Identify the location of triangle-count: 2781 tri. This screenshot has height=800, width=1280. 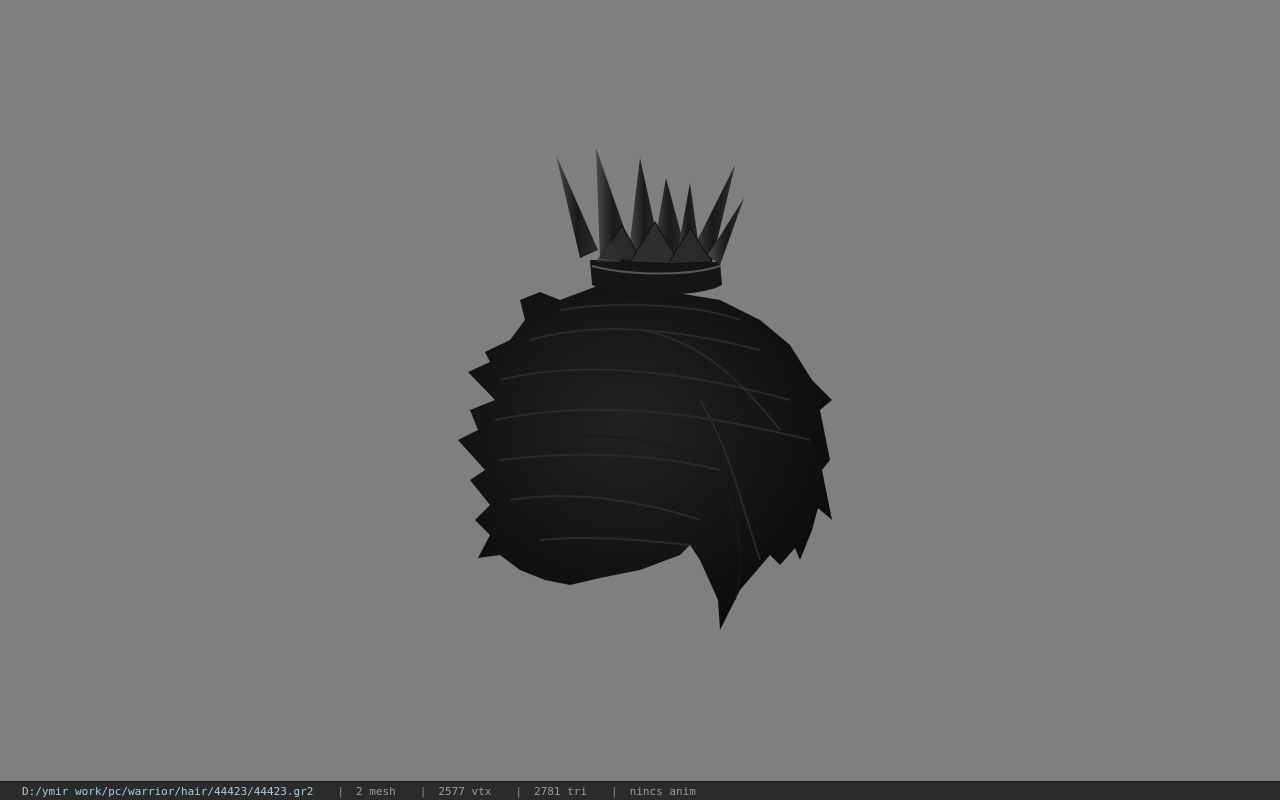
(560, 791).